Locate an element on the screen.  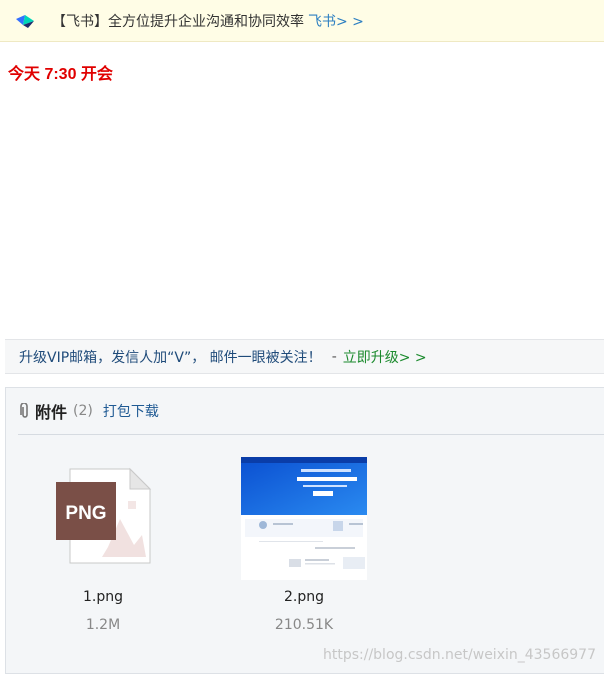
attachments-title: 附件 is located at coordinates (51, 412).